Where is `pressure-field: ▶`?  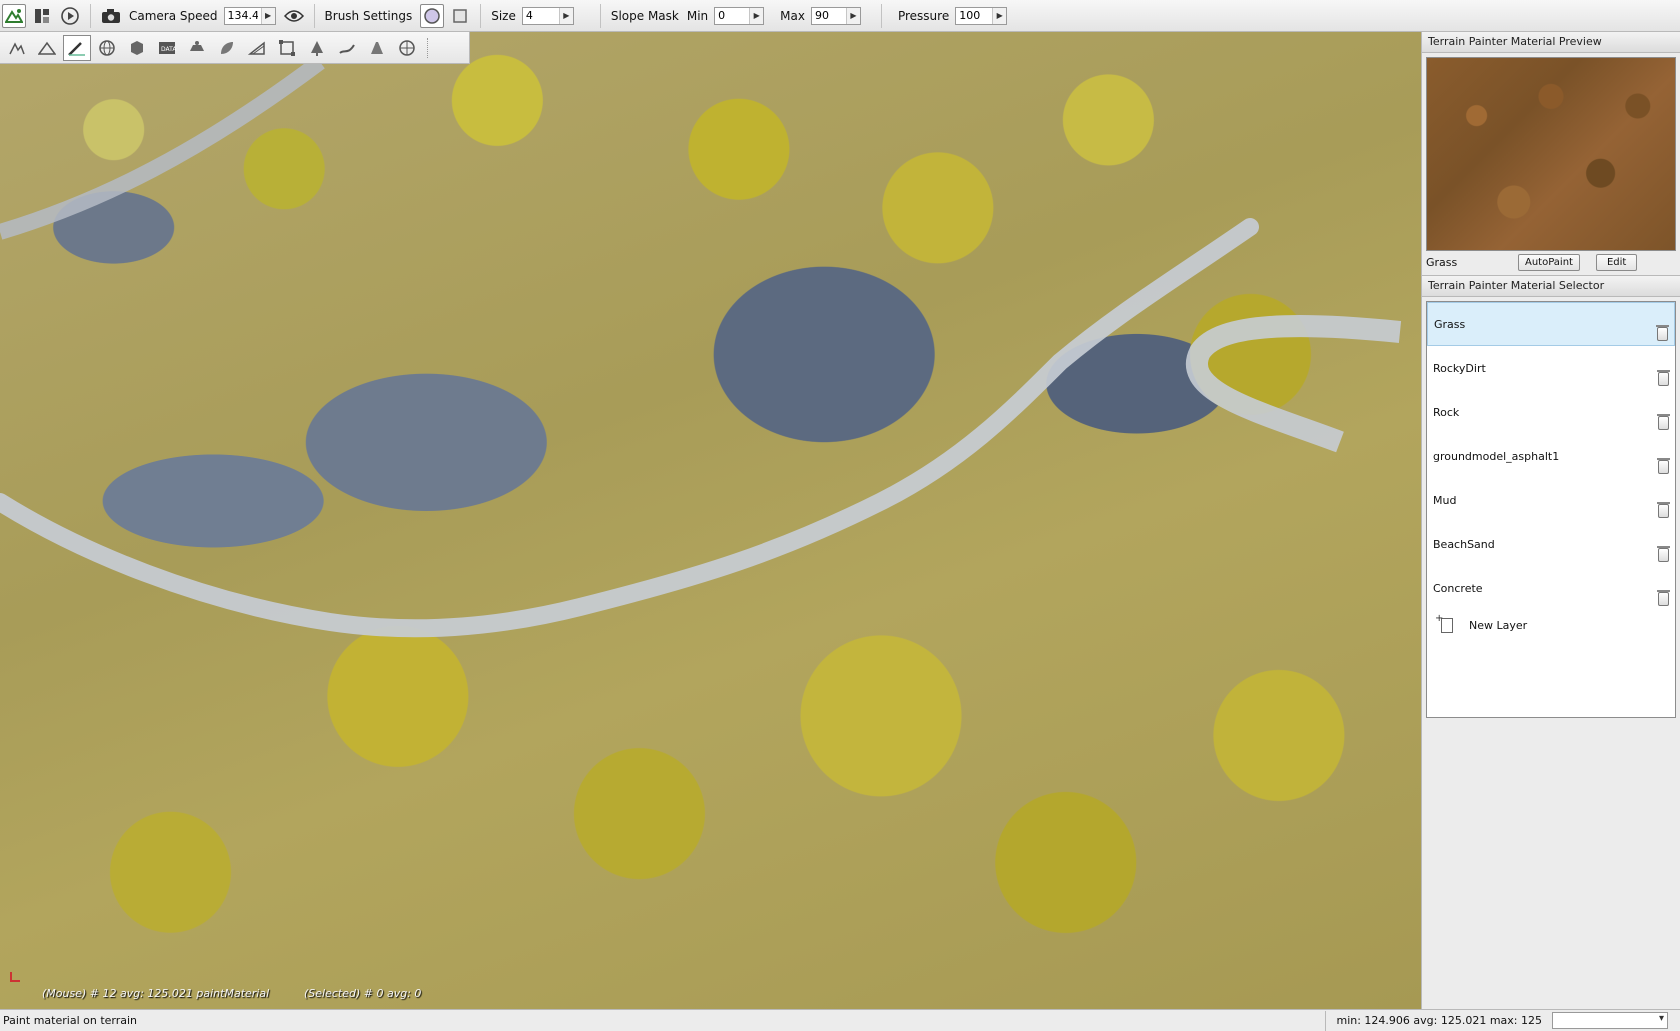
pressure-field: ▶ is located at coordinates (981, 15).